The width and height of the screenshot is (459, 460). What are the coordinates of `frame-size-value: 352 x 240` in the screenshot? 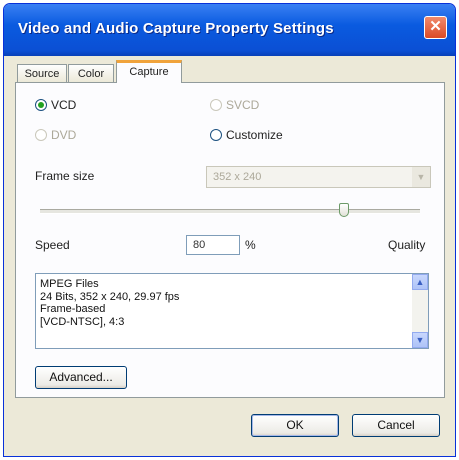 It's located at (237, 177).